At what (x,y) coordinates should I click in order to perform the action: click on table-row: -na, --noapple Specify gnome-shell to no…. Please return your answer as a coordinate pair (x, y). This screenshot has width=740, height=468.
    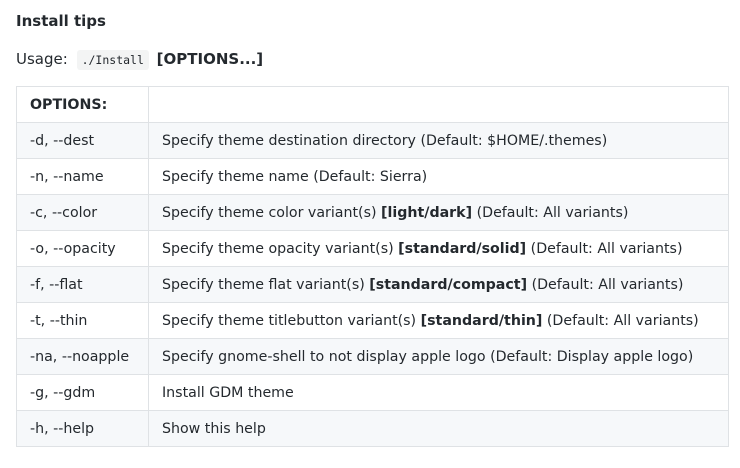
    Looking at the image, I should click on (372, 356).